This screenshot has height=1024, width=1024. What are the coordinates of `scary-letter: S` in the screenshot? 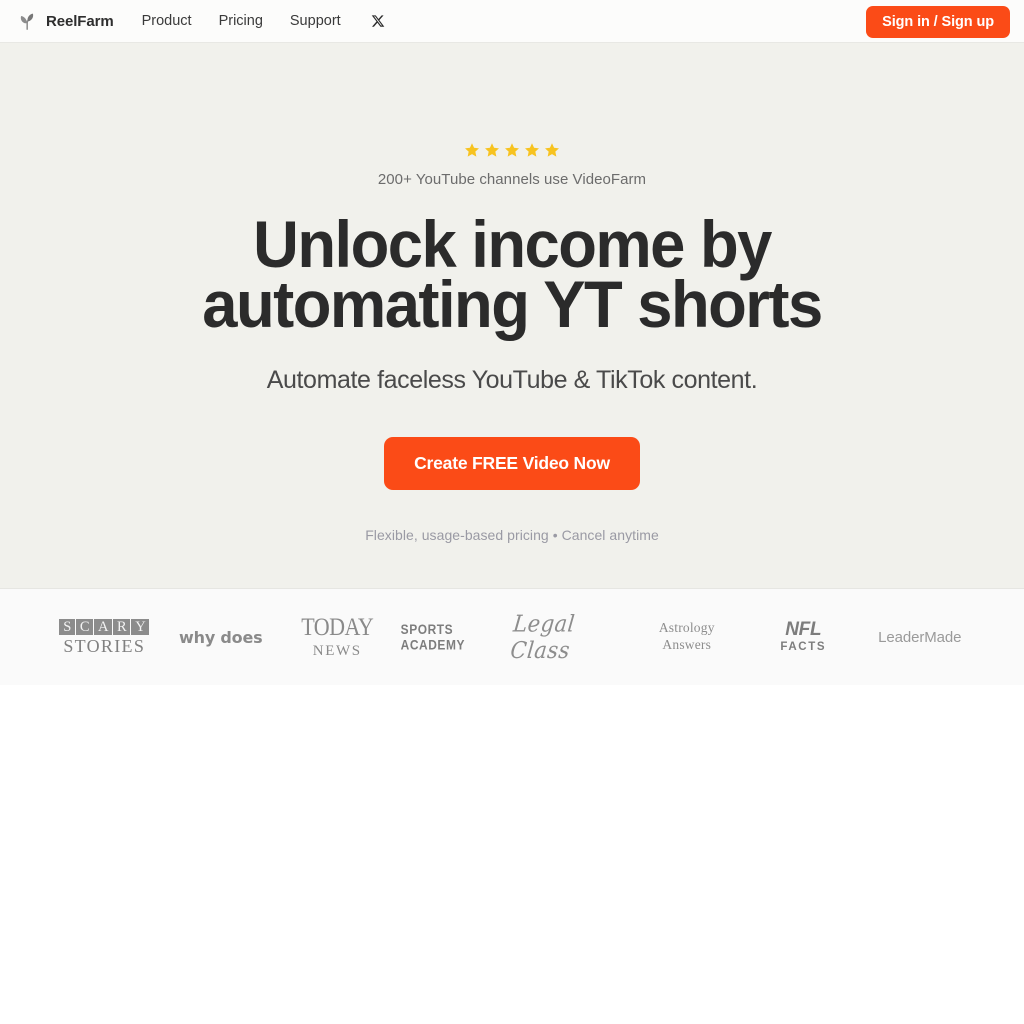 It's located at (67, 627).